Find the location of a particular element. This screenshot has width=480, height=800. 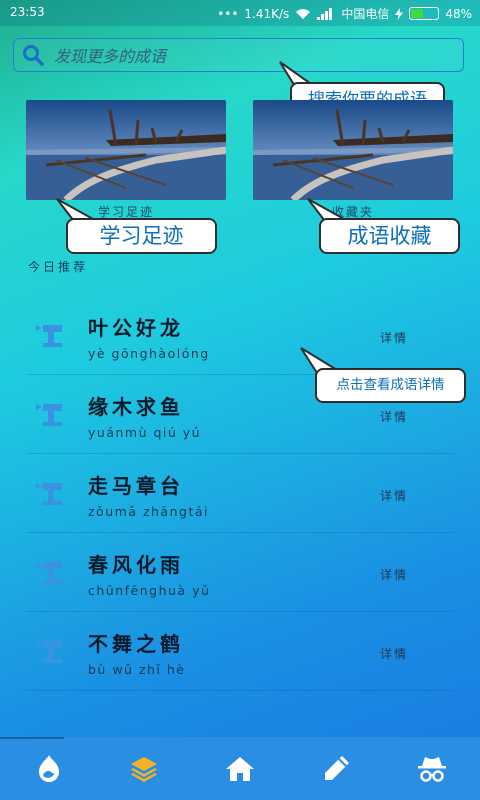

detail-callout: 点击查看成语详情 is located at coordinates (390, 385).